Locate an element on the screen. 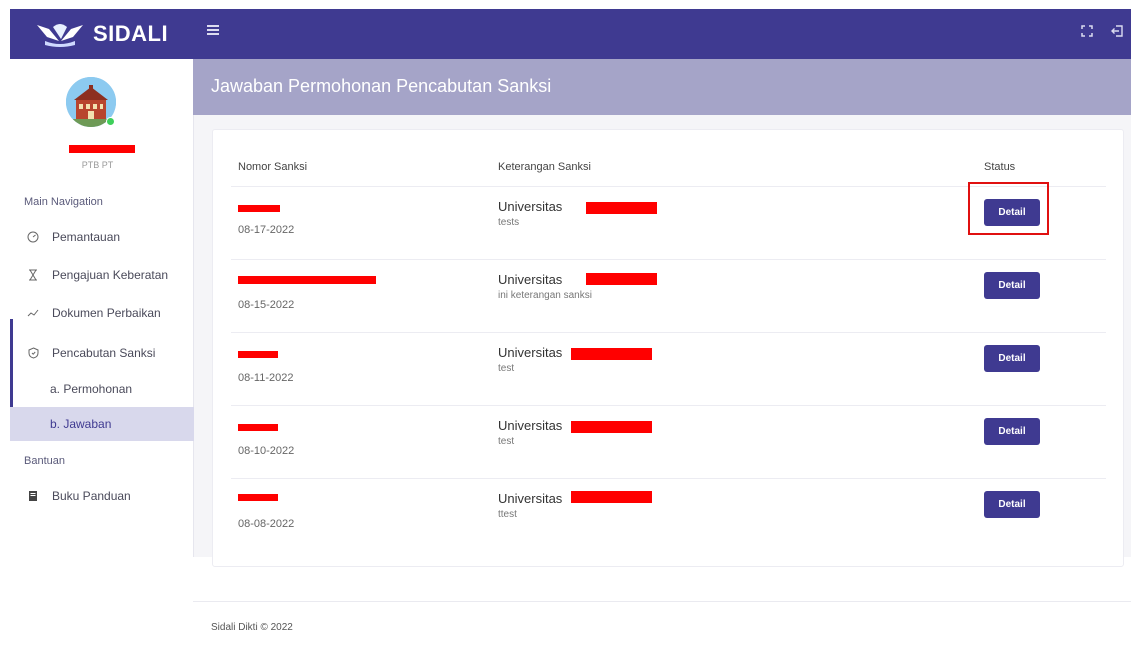 The height and width of the screenshot is (645, 1131). row-note: ini keterangan sanksi is located at coordinates (545, 295).